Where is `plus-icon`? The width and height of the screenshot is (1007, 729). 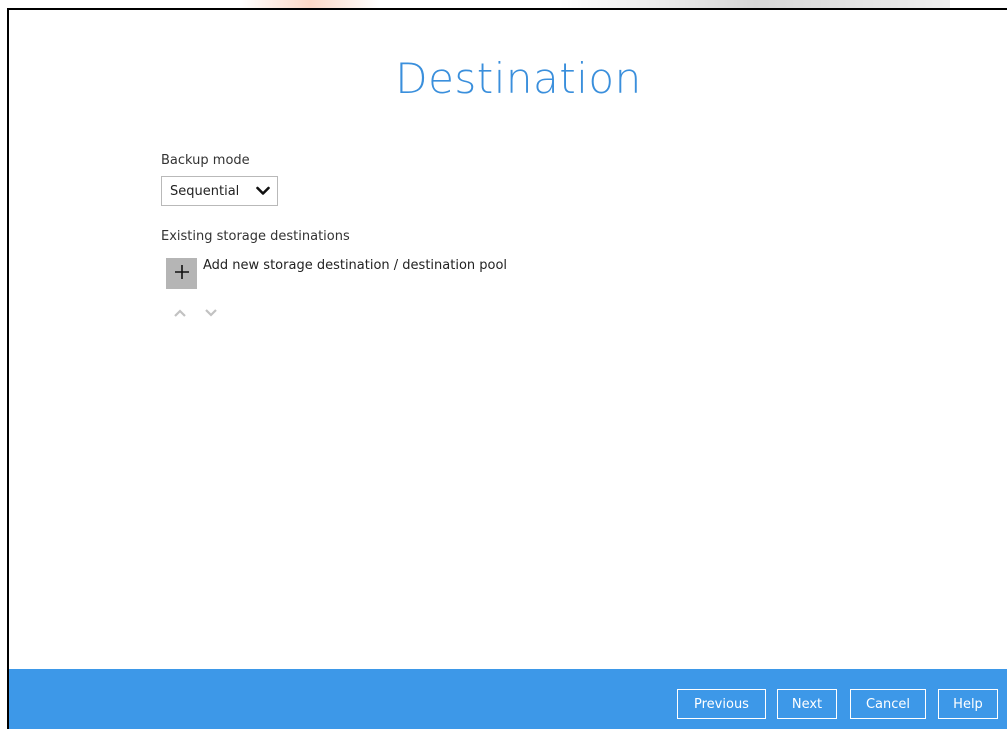
plus-icon is located at coordinates (182, 274).